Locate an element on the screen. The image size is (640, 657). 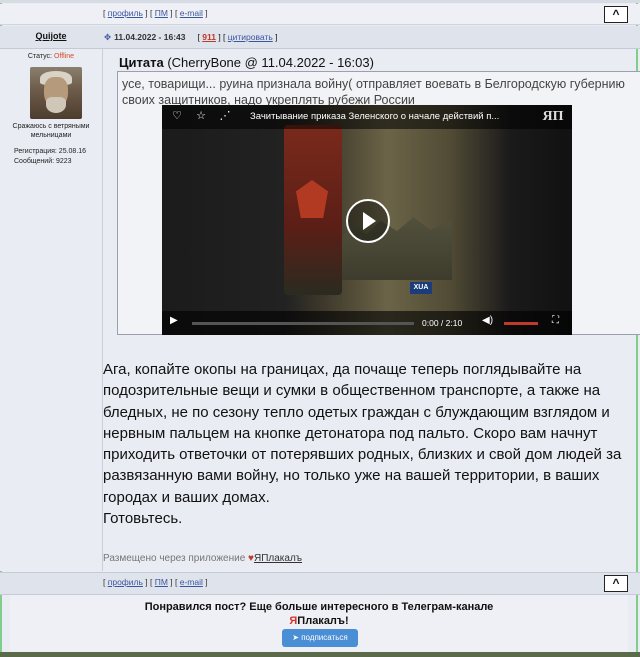
video-time: 0:00 / 2:10 is located at coordinates (442, 323).